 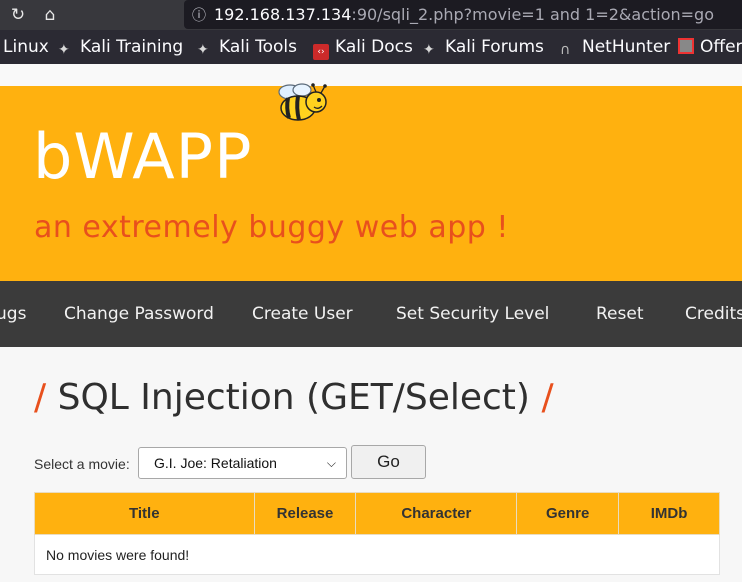 What do you see at coordinates (18, 15) in the screenshot?
I see `reload-icon: ↻` at bounding box center [18, 15].